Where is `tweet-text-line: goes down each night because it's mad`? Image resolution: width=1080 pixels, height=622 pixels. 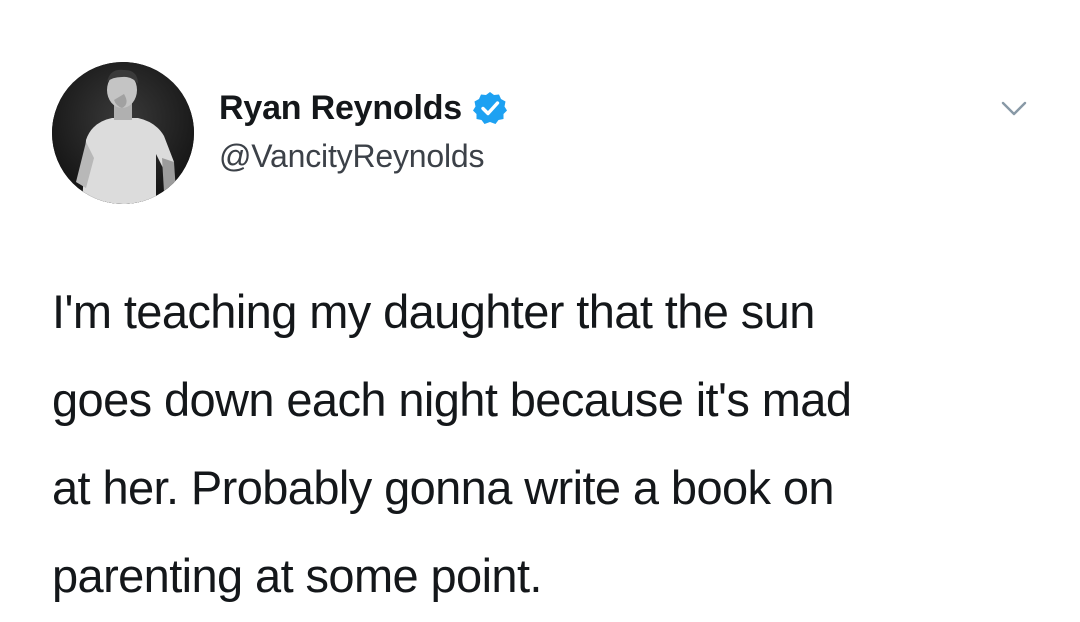
tweet-text-line: goes down each night because it's mad is located at coordinates (452, 399).